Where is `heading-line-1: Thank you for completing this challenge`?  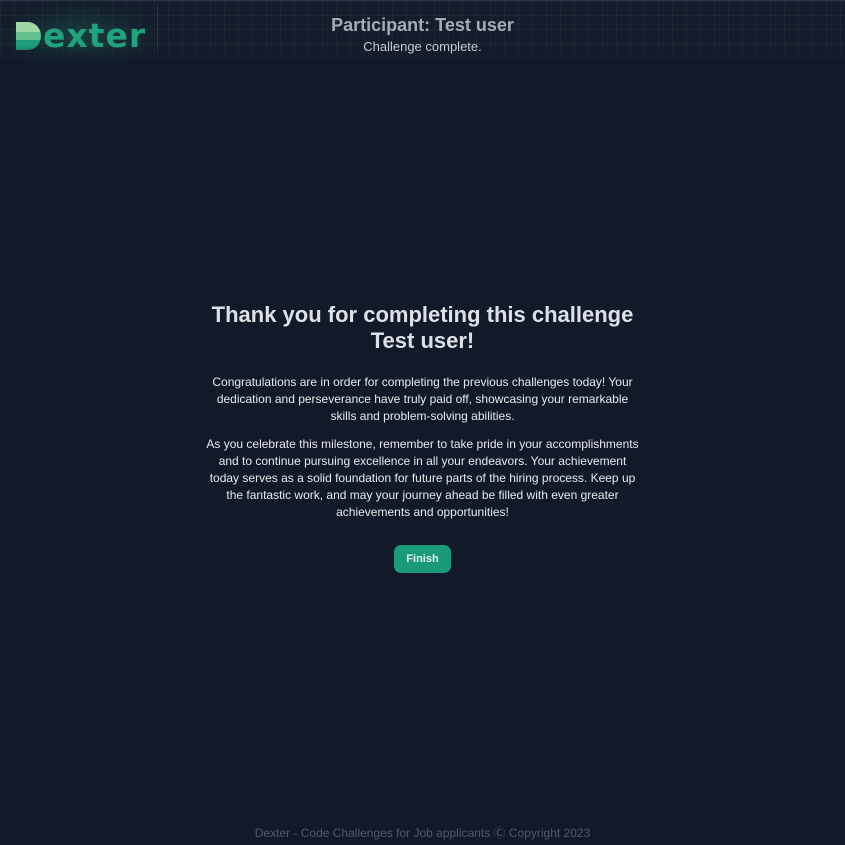
heading-line-1: Thank you for completing this challenge is located at coordinates (422, 314).